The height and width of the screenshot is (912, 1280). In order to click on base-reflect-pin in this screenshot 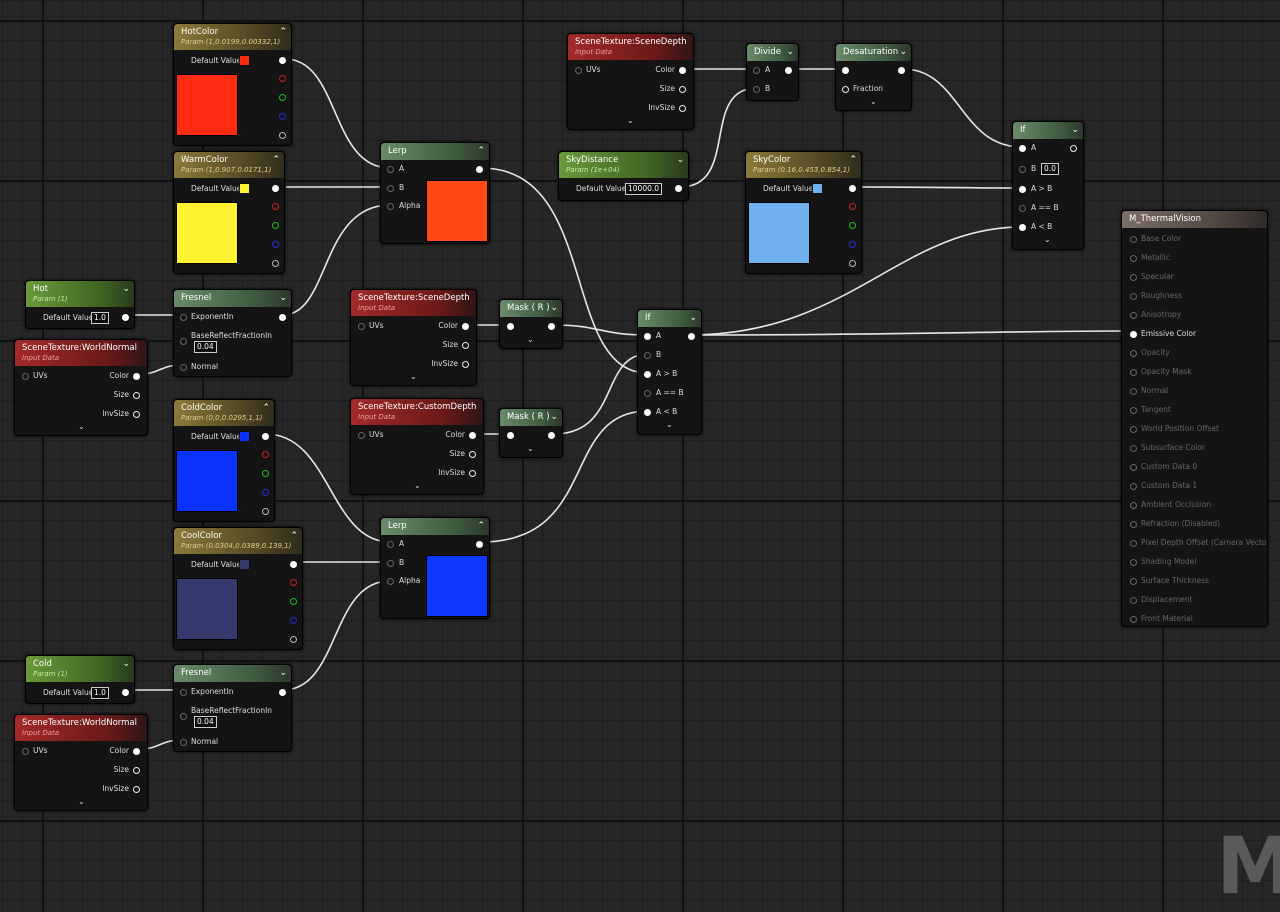, I will do `click(183, 716)`.